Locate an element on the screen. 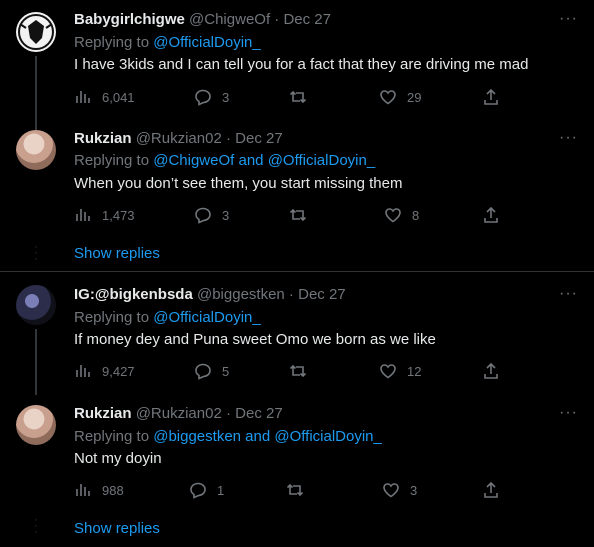 The width and height of the screenshot is (594, 547). tweet-text: Not my doyin is located at coordinates (118, 458).